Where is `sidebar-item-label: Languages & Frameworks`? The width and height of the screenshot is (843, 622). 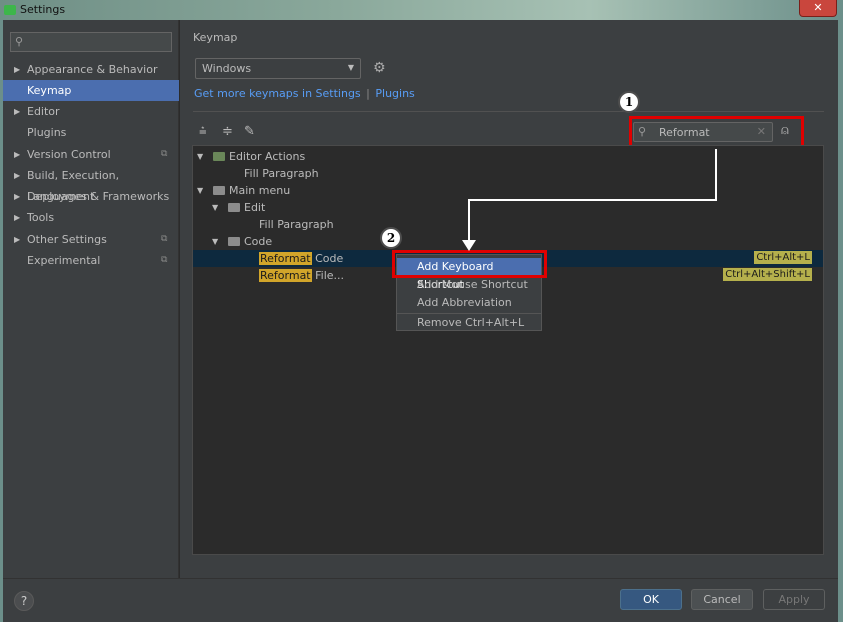 sidebar-item-label: Languages & Frameworks is located at coordinates (98, 196).